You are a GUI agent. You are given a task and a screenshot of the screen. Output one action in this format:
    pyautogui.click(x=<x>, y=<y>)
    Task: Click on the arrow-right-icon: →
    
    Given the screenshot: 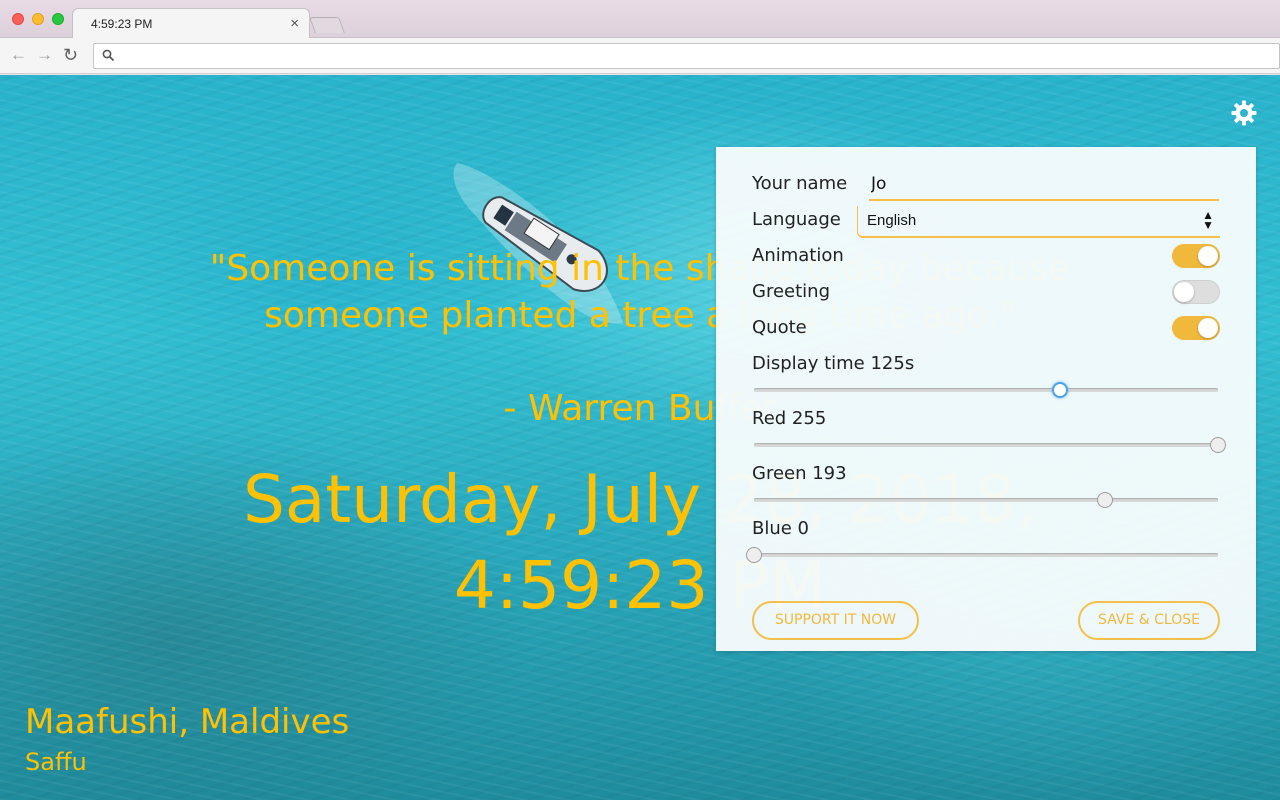 What is the action you would take?
    pyautogui.click(x=44, y=55)
    